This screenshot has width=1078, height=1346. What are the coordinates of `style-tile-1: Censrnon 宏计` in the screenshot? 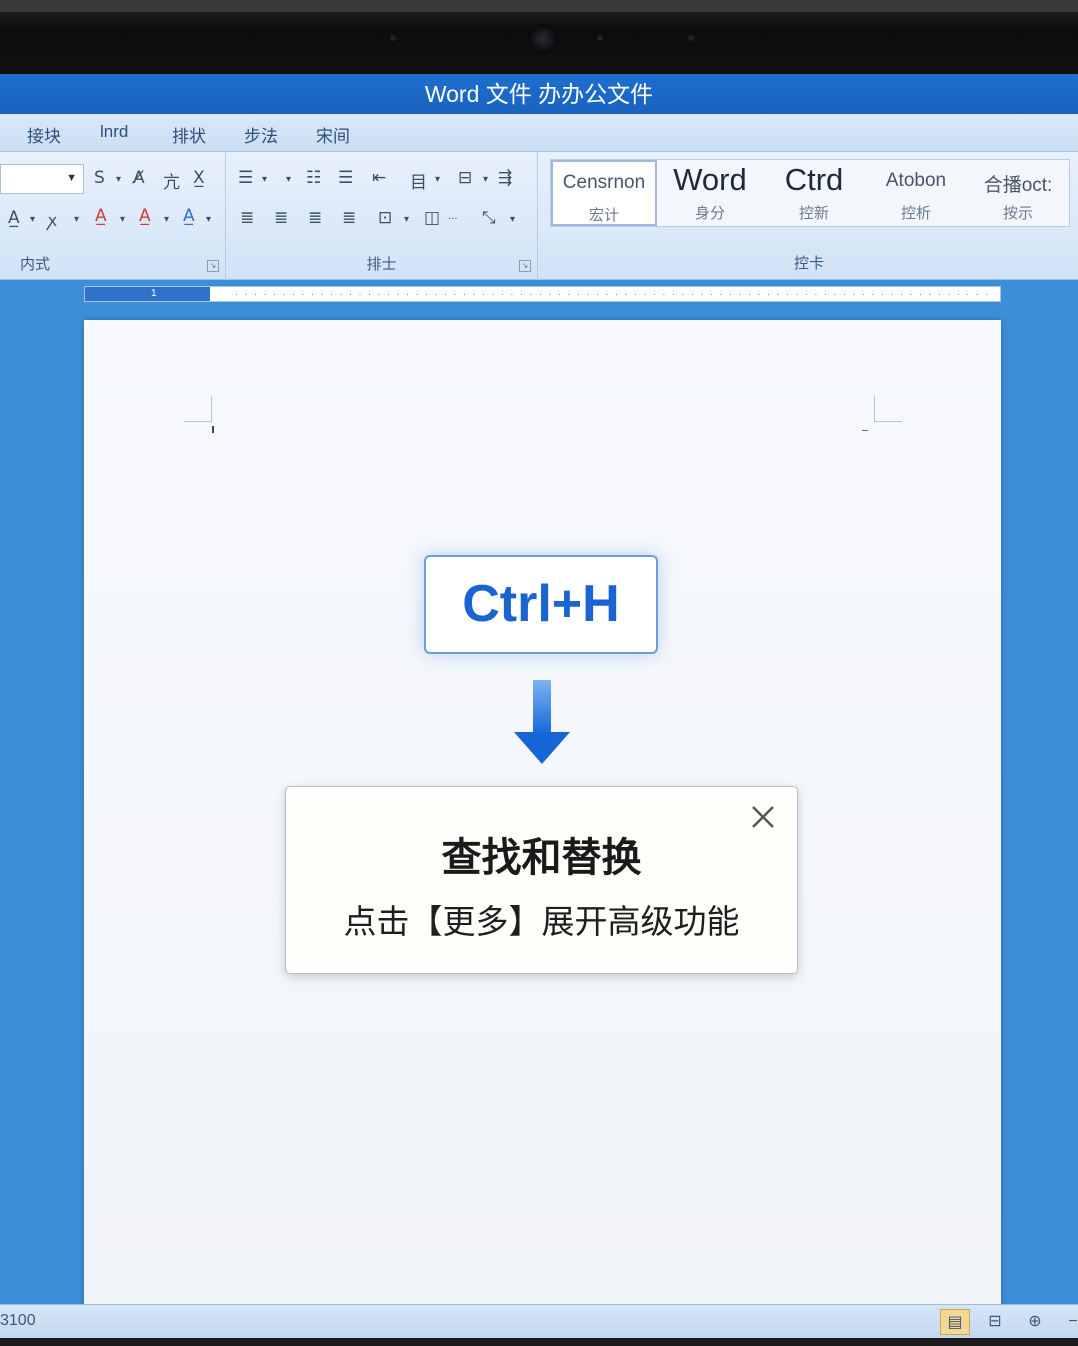 It's located at (604, 193).